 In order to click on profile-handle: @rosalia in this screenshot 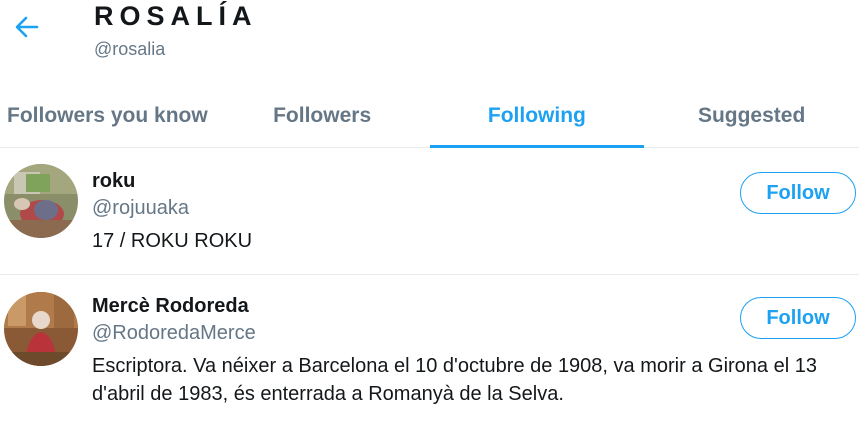, I will do `click(130, 49)`.